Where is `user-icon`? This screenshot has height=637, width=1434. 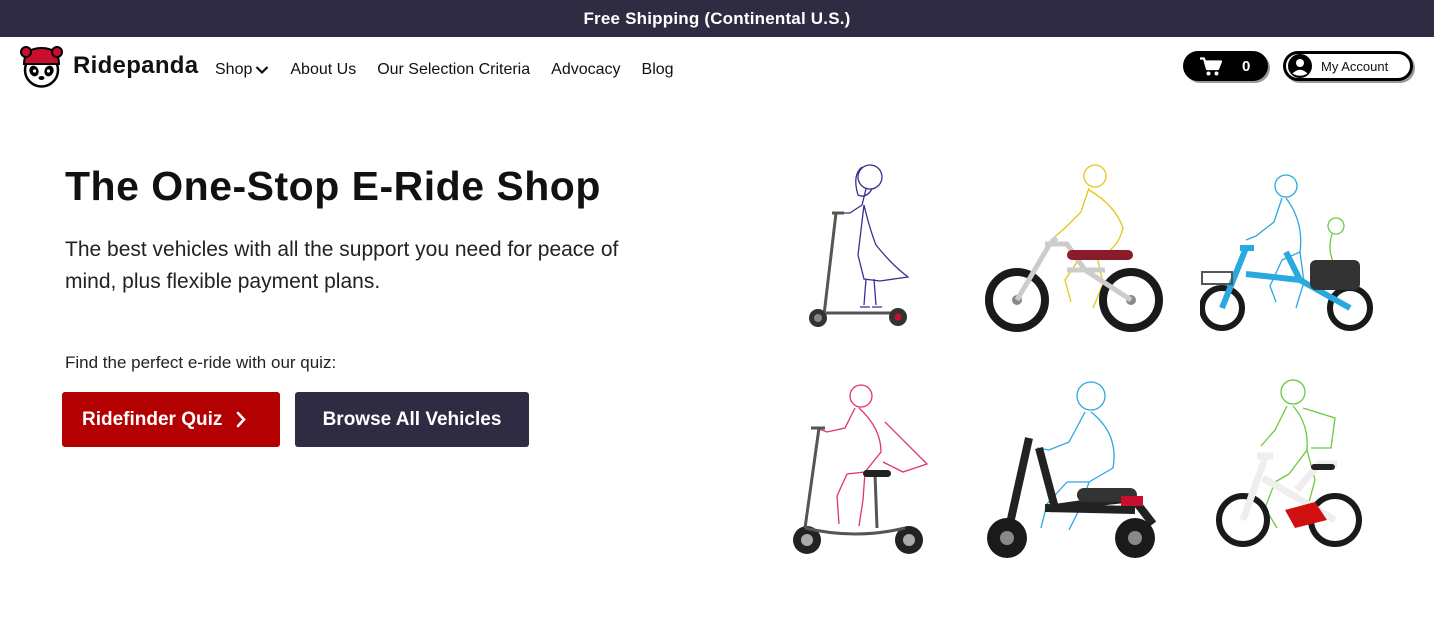 user-icon is located at coordinates (1300, 66).